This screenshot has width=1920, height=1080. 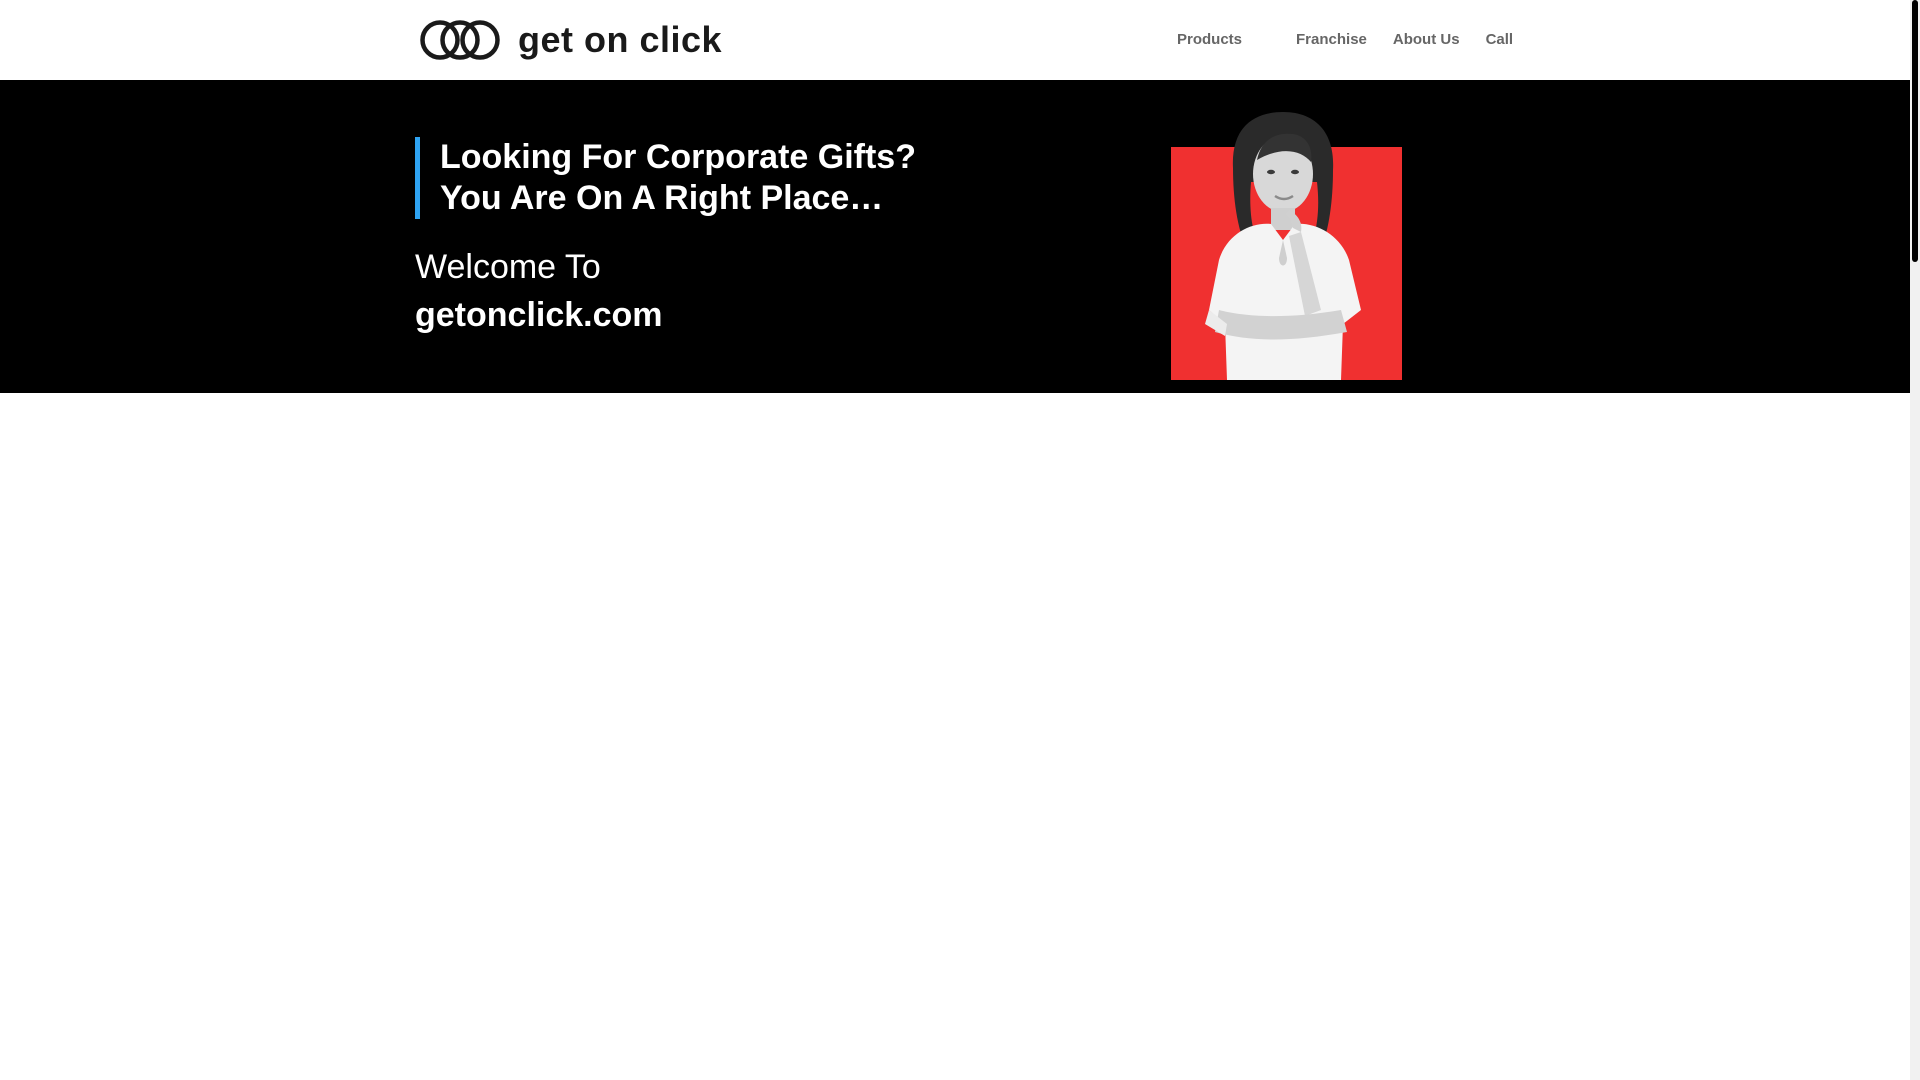 I want to click on site-name: getonclick.com, so click(x=539, y=315).